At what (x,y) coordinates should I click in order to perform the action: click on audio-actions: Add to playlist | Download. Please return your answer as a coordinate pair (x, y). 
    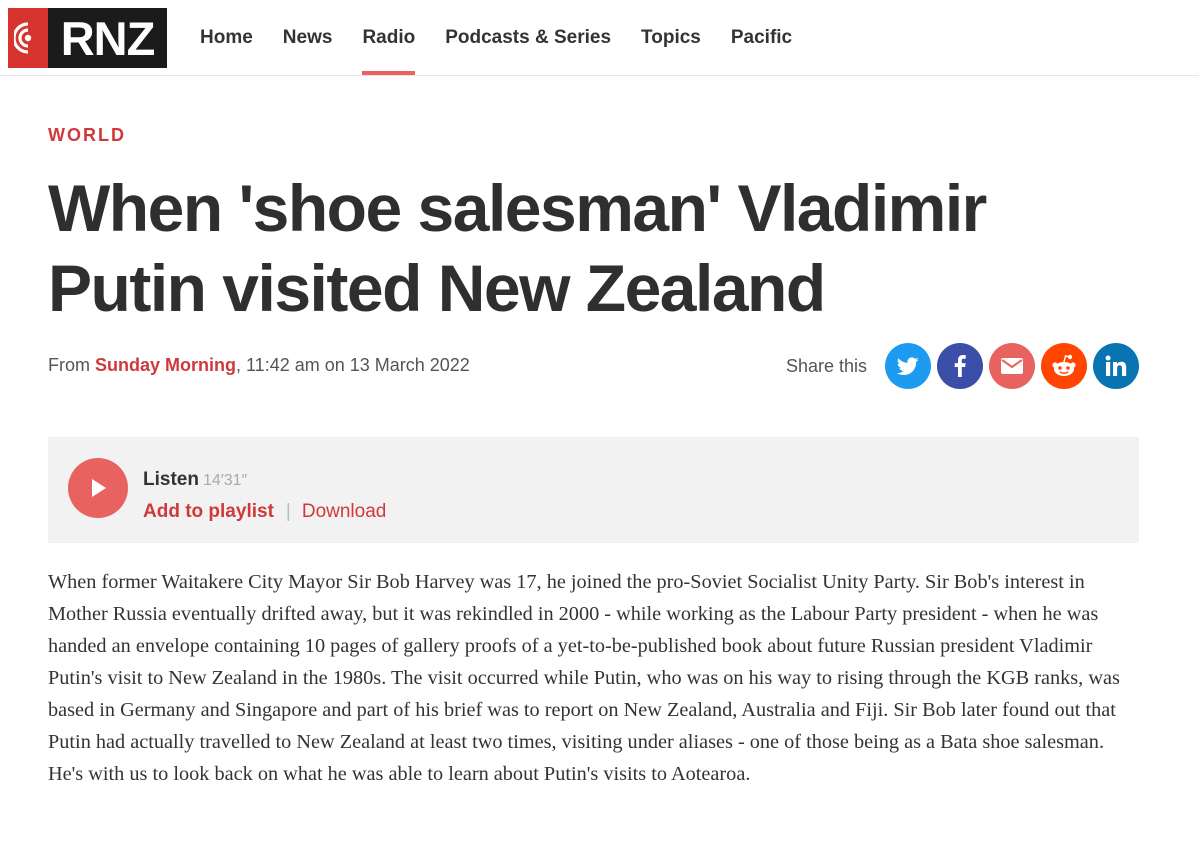
    Looking at the image, I should click on (264, 512).